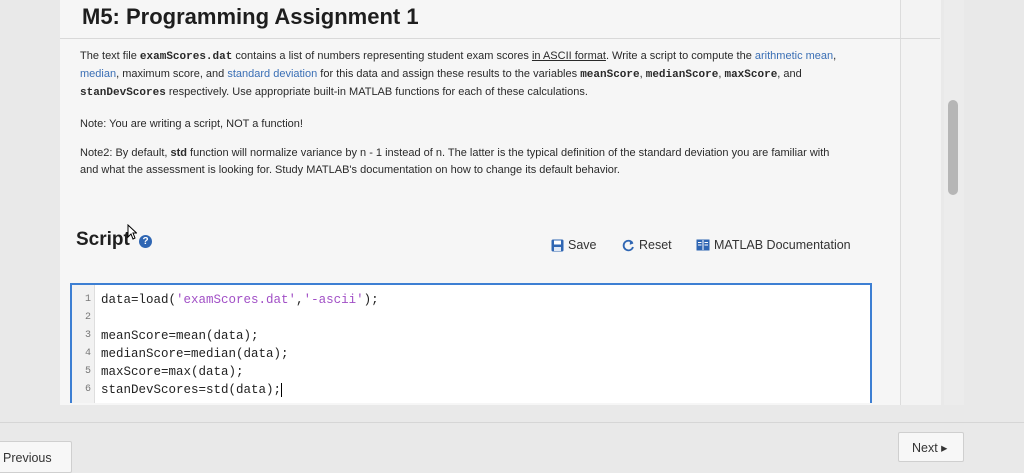  What do you see at coordinates (103, 239) in the screenshot?
I see `script-heading: Script` at bounding box center [103, 239].